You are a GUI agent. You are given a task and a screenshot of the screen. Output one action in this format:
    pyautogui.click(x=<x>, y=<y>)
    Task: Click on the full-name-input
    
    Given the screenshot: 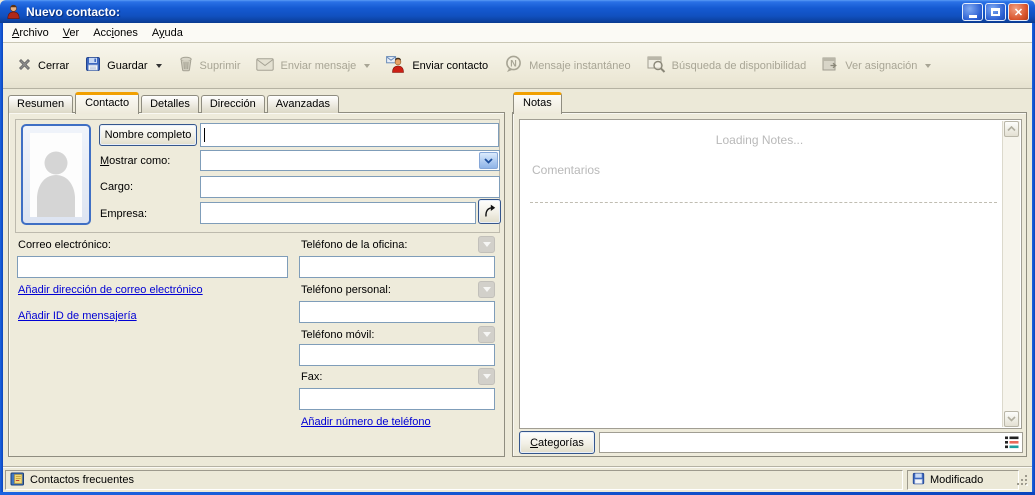 What is the action you would take?
    pyautogui.click(x=349, y=135)
    